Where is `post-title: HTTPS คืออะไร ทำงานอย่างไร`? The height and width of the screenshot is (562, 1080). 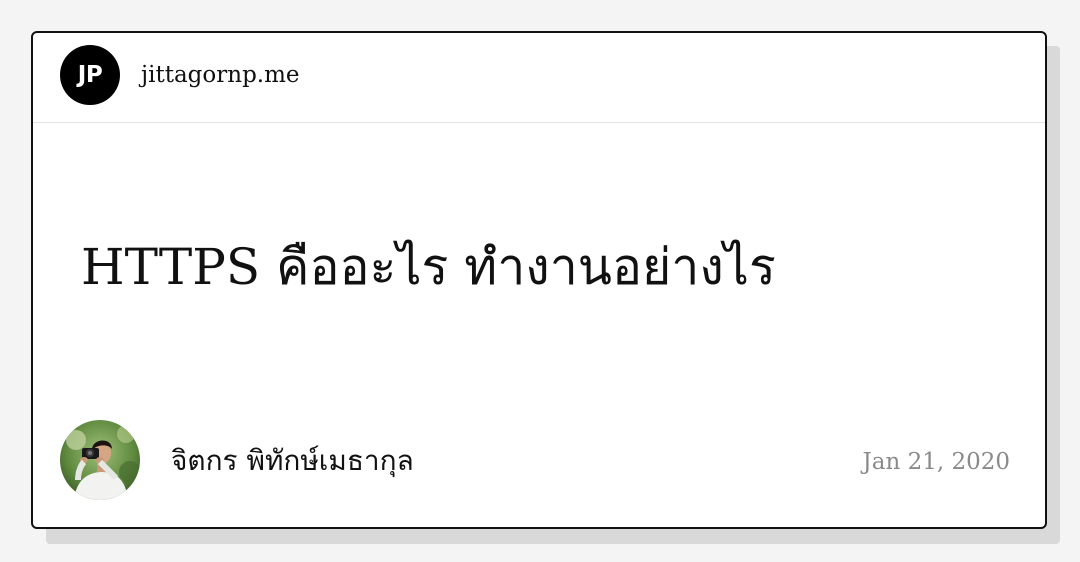
post-title: HTTPS คืออะไร ทำงานอย่างไร is located at coordinates (428, 267).